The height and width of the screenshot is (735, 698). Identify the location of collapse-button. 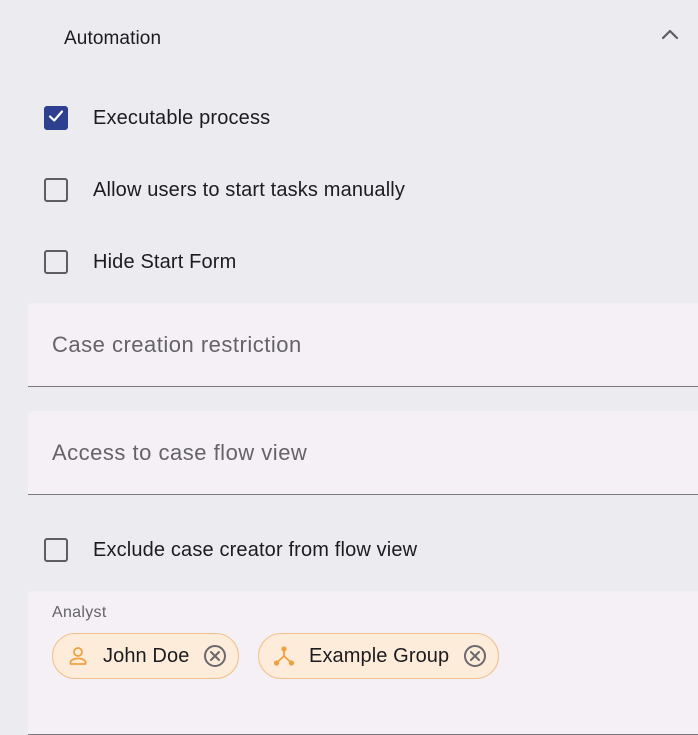
(670, 36).